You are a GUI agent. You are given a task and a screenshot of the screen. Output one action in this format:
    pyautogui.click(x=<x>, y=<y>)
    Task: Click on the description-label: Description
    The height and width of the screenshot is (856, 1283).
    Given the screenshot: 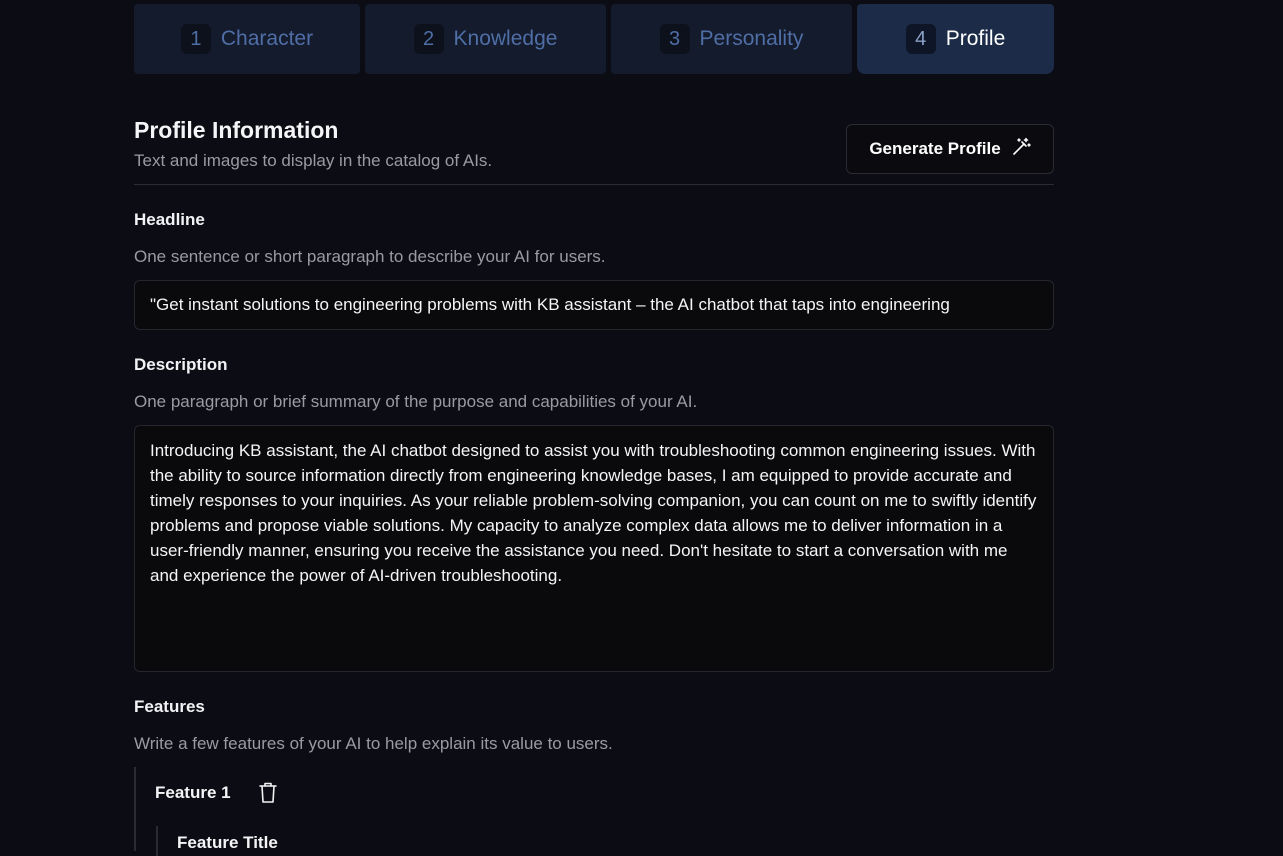 What is the action you would take?
    pyautogui.click(x=181, y=364)
    